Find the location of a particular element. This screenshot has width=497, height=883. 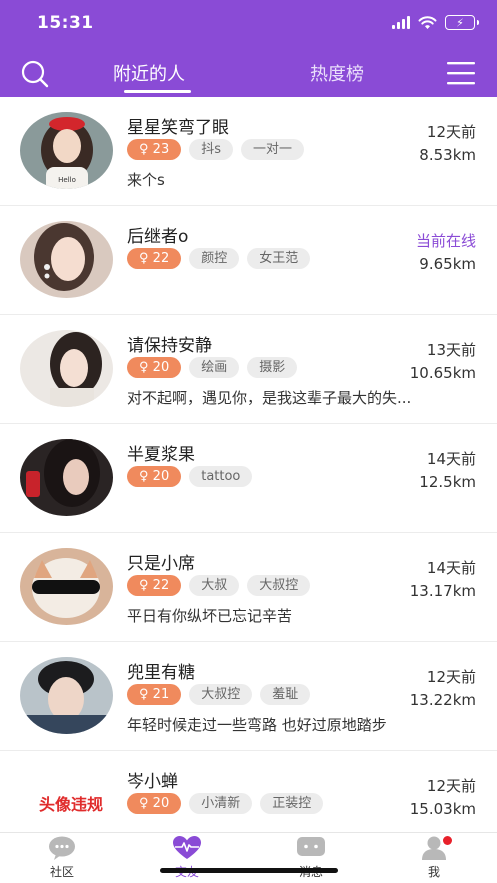

search-icon is located at coordinates (35, 74).